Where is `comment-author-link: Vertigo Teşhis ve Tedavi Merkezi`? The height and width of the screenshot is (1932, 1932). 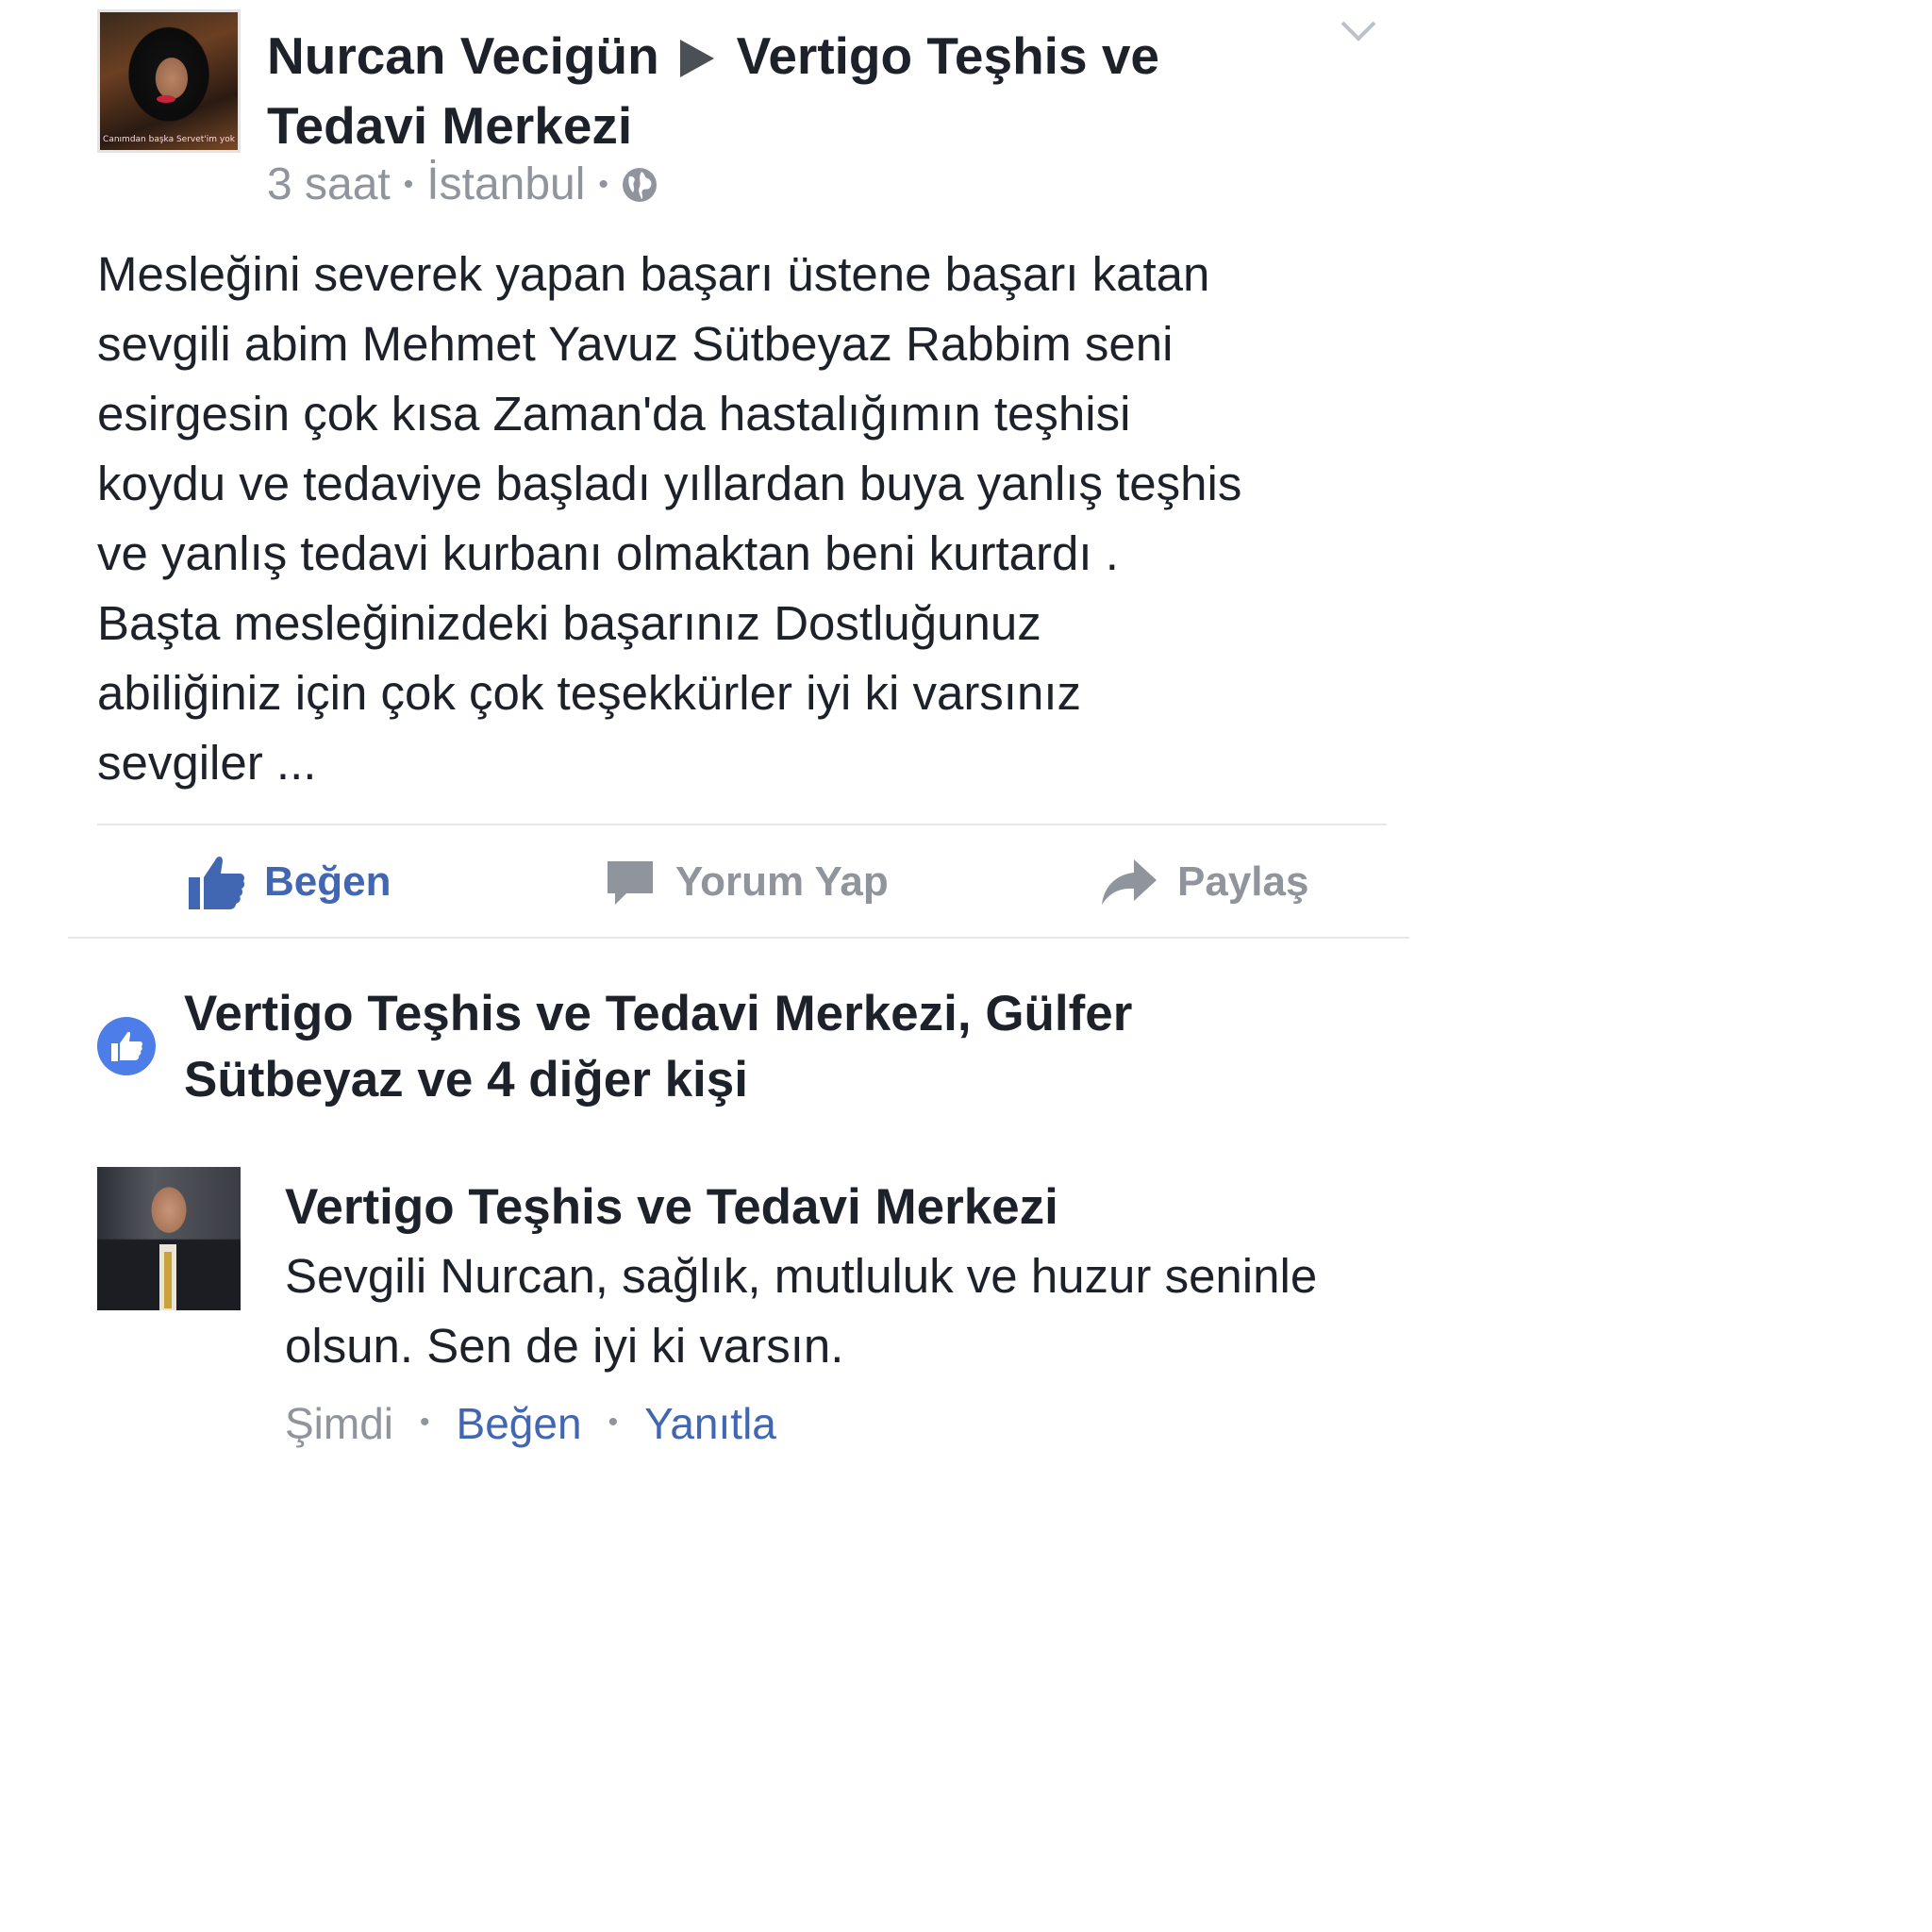 comment-author-link: Vertigo Teşhis ve Tedavi Merkezi is located at coordinates (671, 1207).